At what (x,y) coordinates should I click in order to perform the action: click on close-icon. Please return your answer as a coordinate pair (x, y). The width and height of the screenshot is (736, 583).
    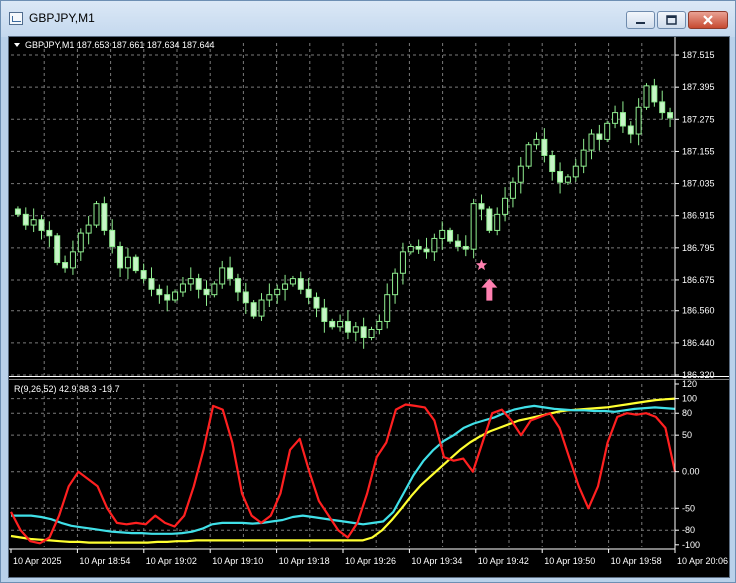
    Looking at the image, I should click on (708, 20).